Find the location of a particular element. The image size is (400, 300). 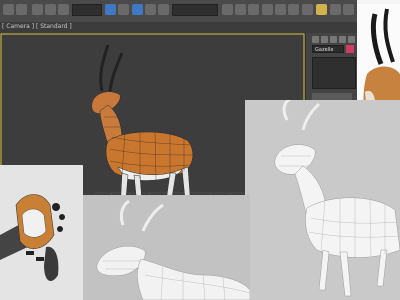

align-icon is located at coordinates (280, 9).